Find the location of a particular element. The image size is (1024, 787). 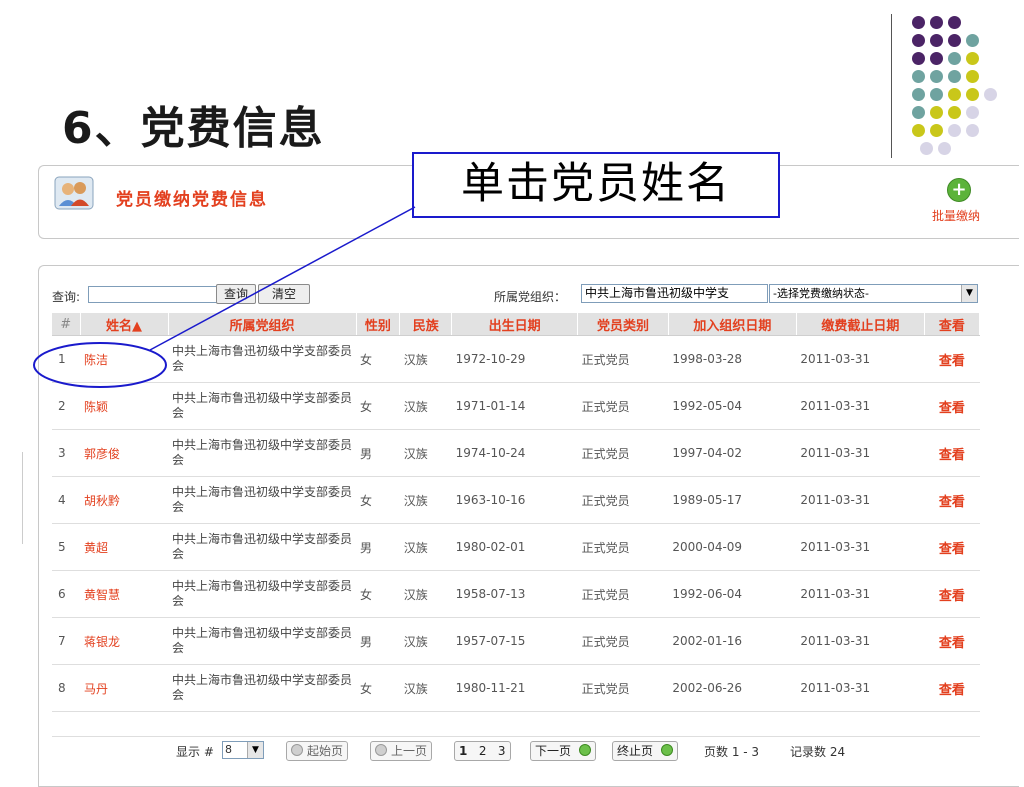

annotation-overlay is located at coordinates (224, 297).